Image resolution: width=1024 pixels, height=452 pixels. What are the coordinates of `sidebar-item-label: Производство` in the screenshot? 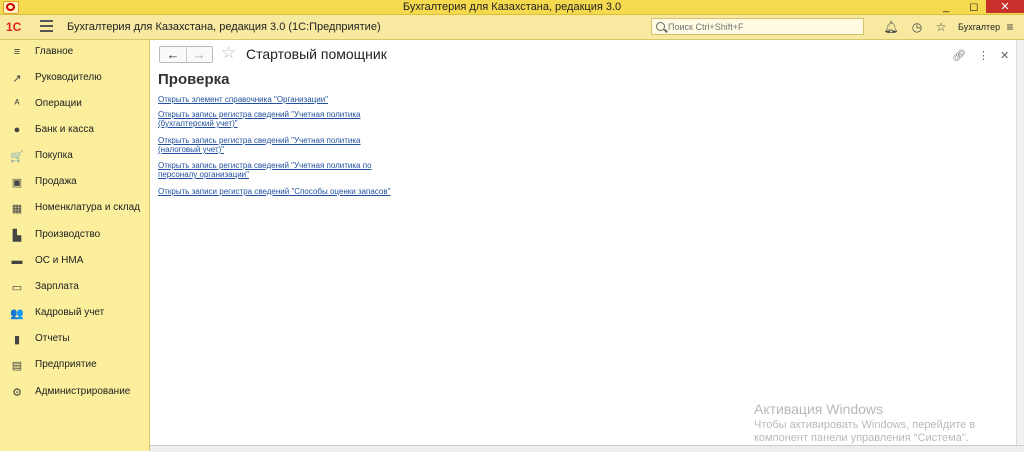 It's located at (68, 234).